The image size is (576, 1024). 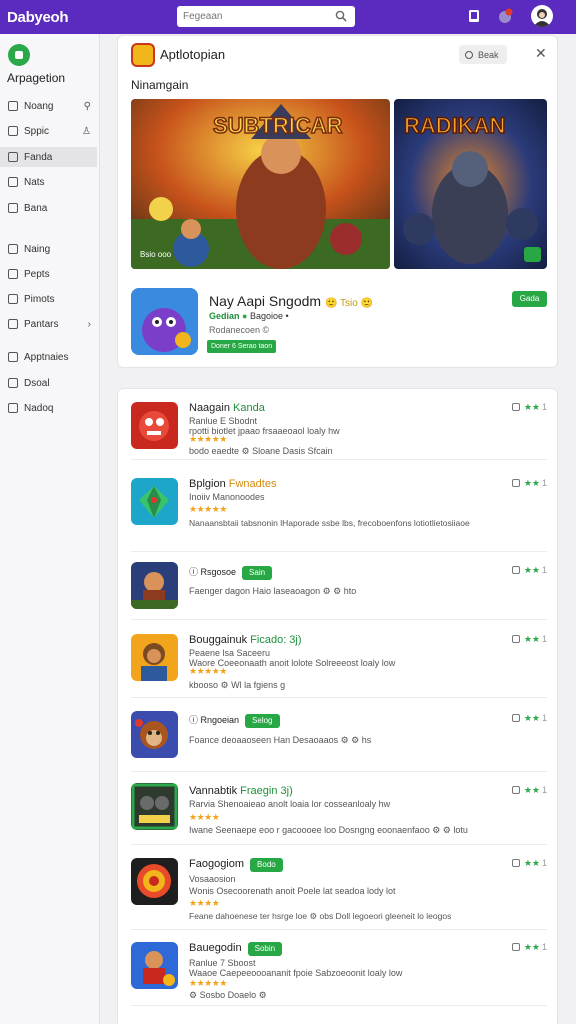 What do you see at coordinates (37, 249) in the screenshot?
I see `sidebar-item-label: Naing` at bounding box center [37, 249].